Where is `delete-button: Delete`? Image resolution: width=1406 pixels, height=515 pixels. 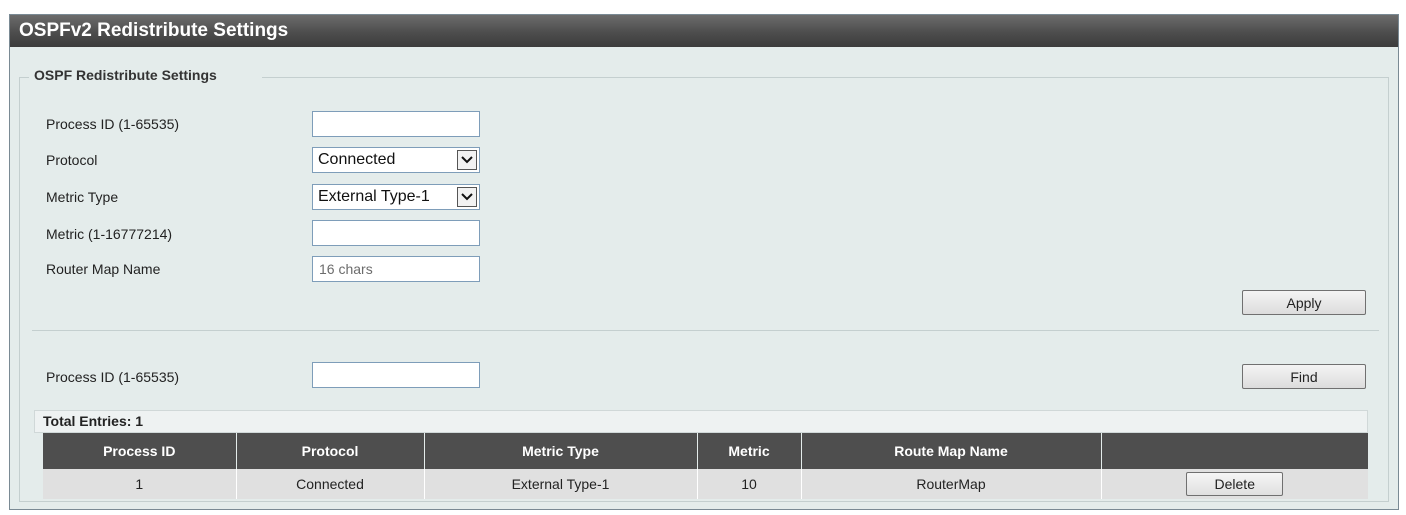
delete-button: Delete is located at coordinates (1235, 484).